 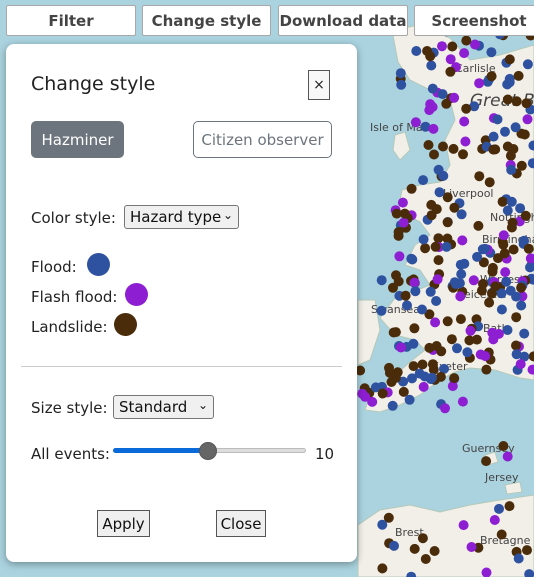 What do you see at coordinates (181, 217) in the screenshot?
I see `color-style-select: Hazard type ⌄` at bounding box center [181, 217].